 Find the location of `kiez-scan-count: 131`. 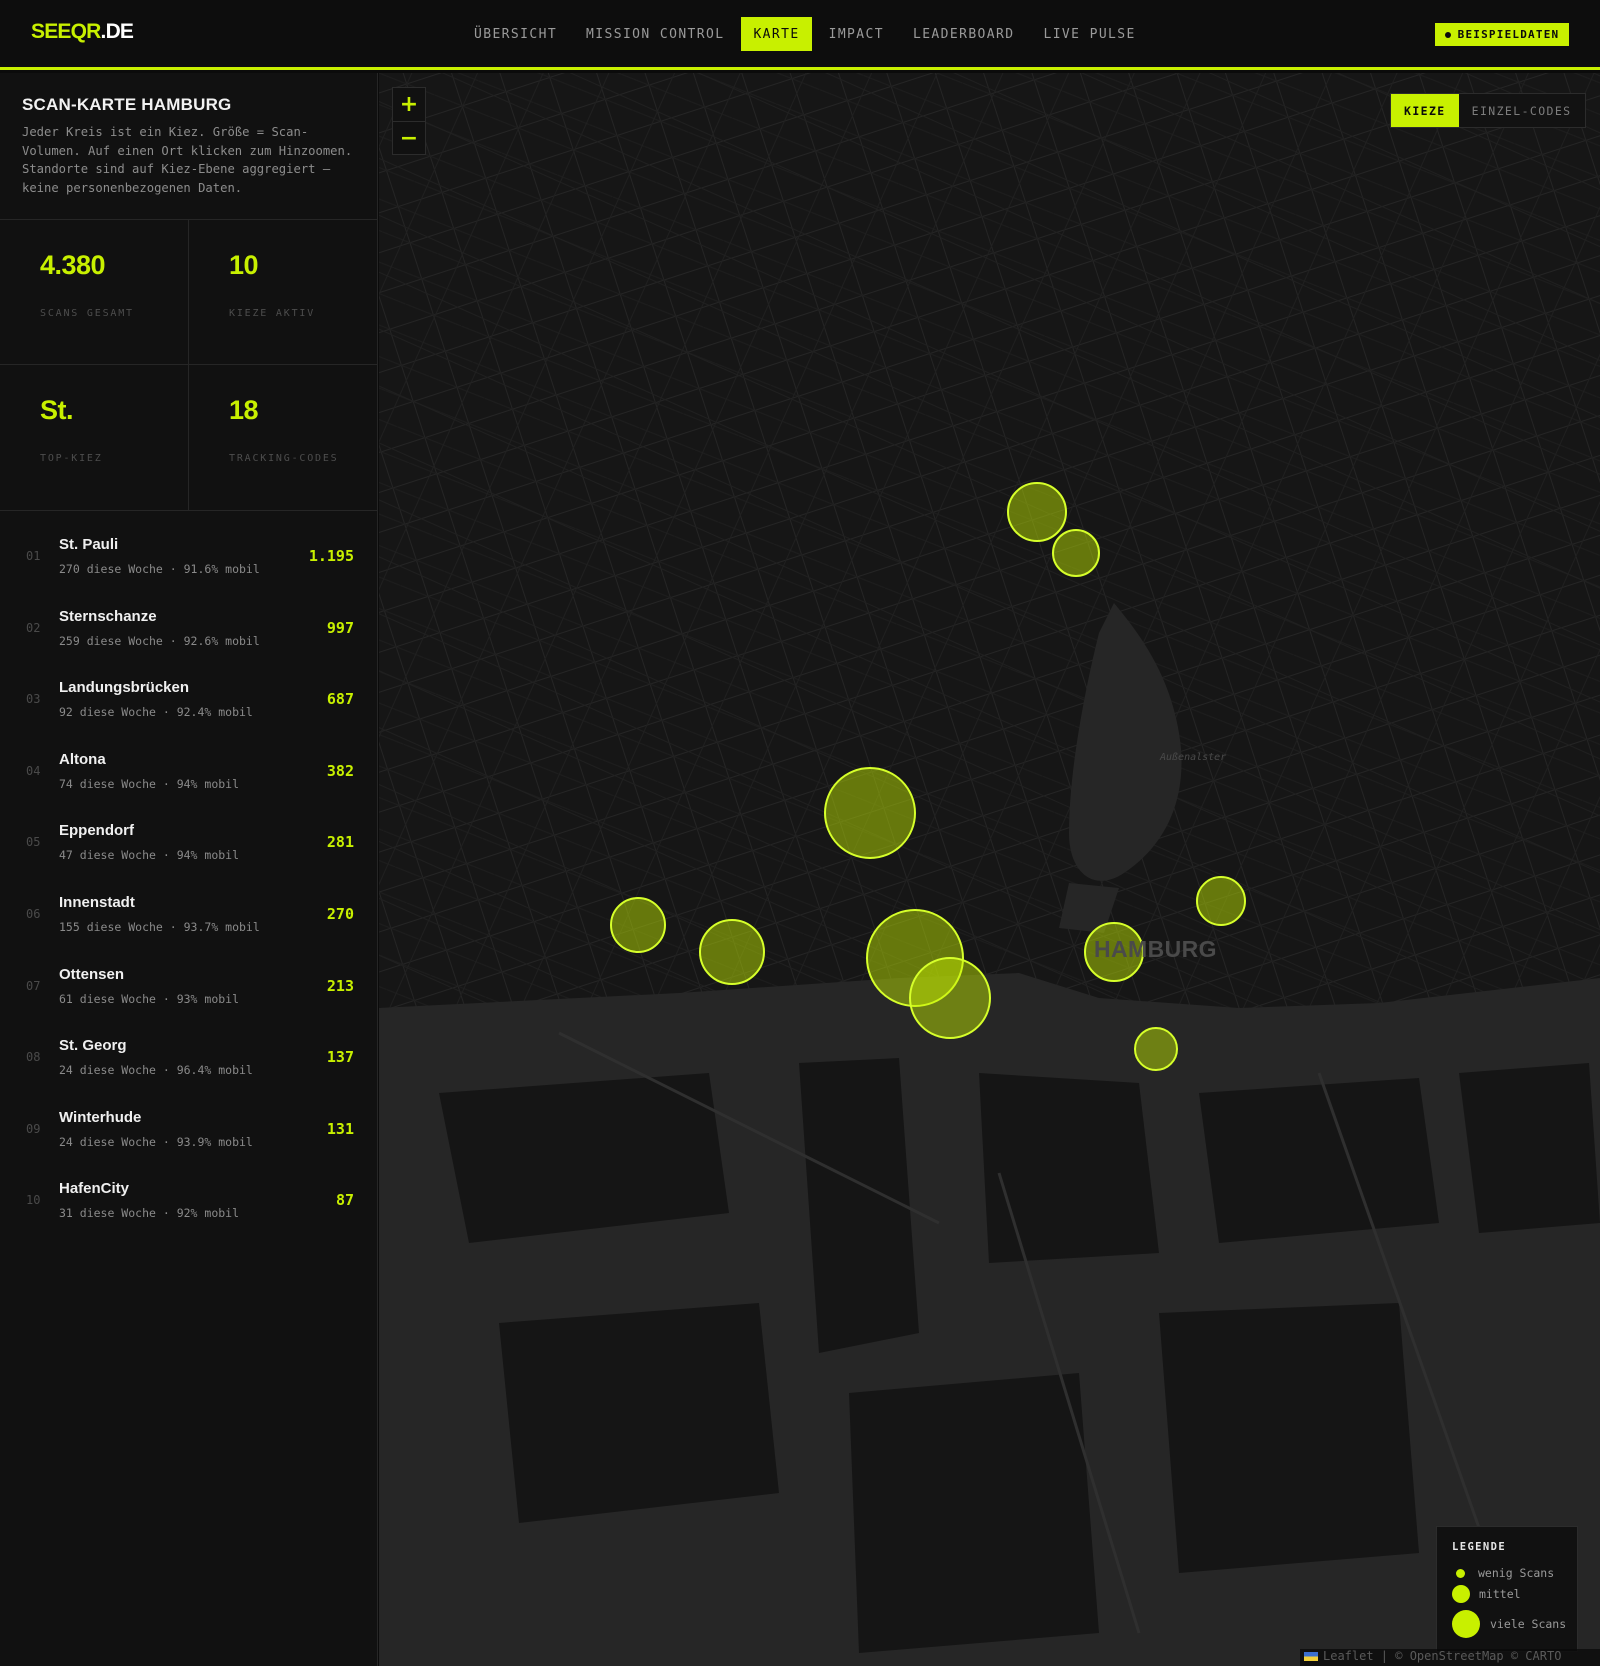

kiez-scan-count: 131 is located at coordinates (340, 1128).